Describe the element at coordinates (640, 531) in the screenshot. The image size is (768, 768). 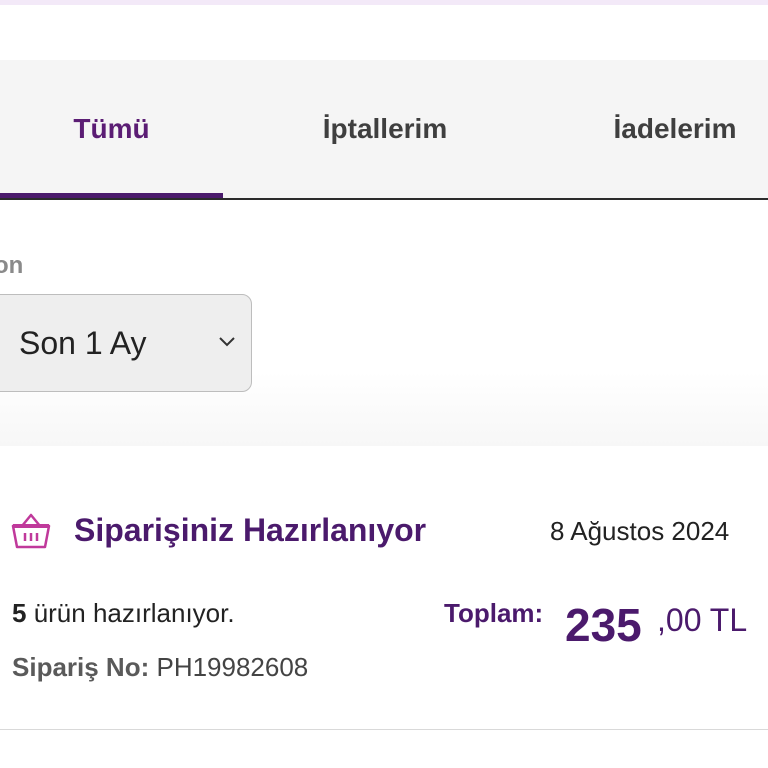
I see `order-date: 8 Ağustos 2024` at that location.